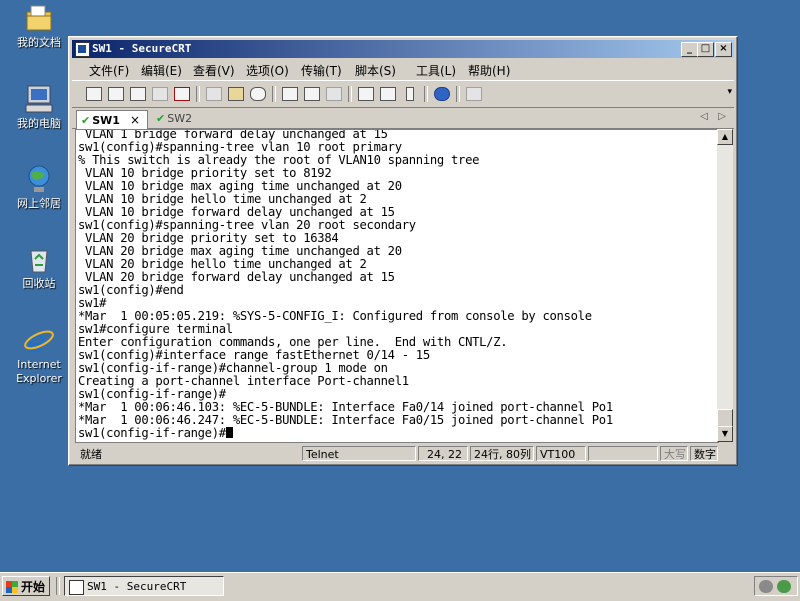  What do you see at coordinates (441, 93) in the screenshot?
I see `help-icon` at bounding box center [441, 93].